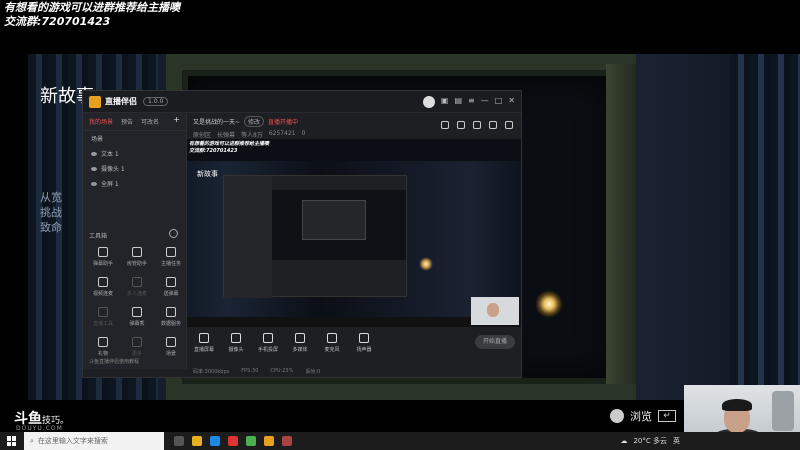  I want to click on tool-item: 场景, so click(171, 347).